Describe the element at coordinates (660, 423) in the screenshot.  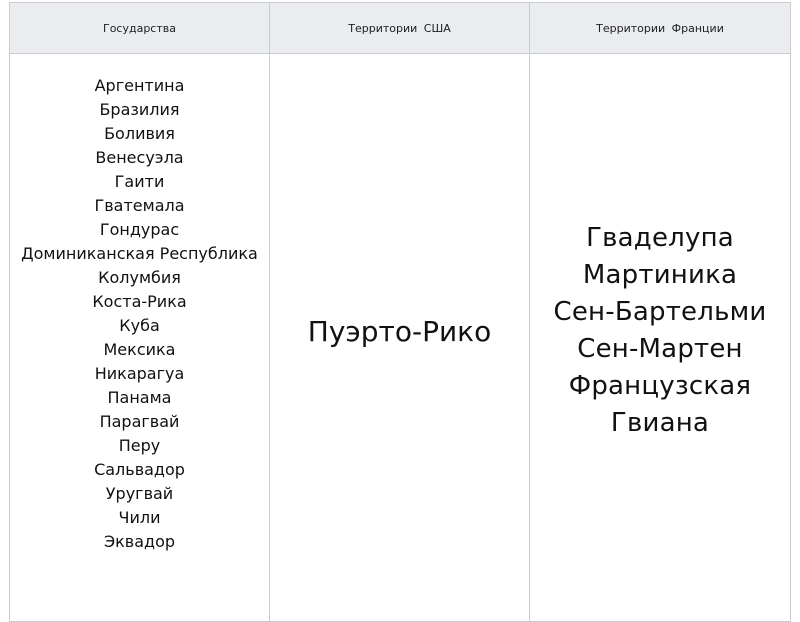
I see `list-item: Гвиана` at that location.